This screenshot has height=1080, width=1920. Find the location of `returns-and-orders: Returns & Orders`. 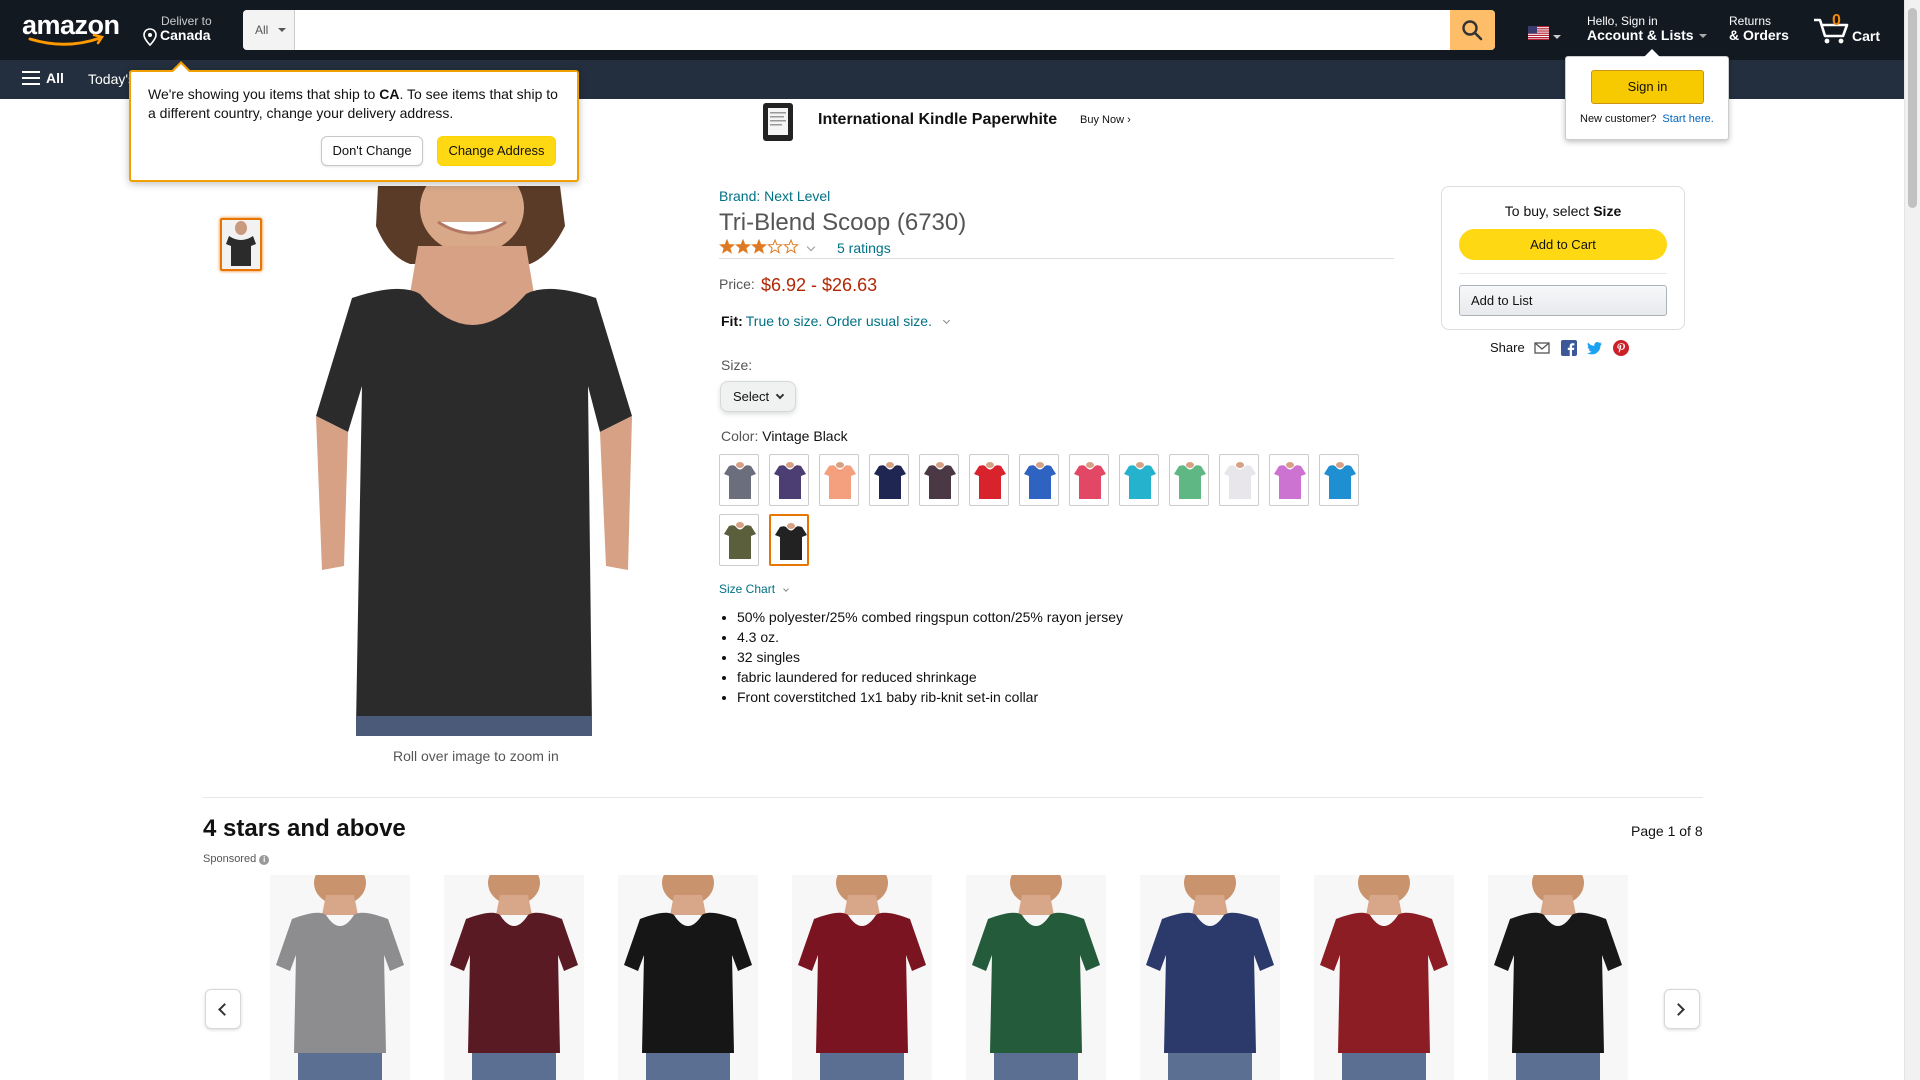

returns-and-orders: Returns & Orders is located at coordinates (1759, 28).